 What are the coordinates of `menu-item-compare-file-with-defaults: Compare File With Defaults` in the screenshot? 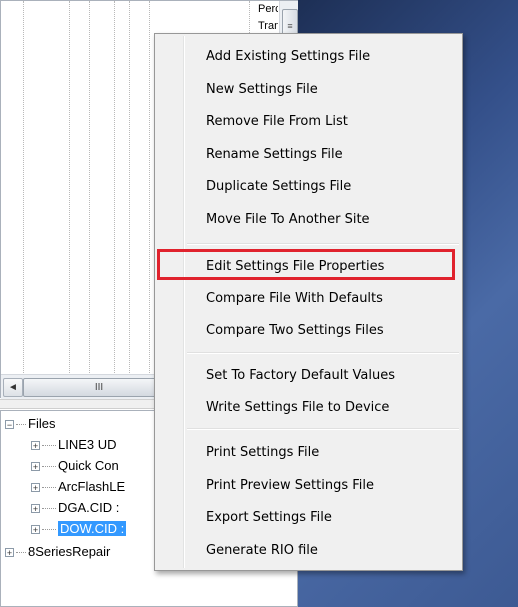 It's located at (294, 299).